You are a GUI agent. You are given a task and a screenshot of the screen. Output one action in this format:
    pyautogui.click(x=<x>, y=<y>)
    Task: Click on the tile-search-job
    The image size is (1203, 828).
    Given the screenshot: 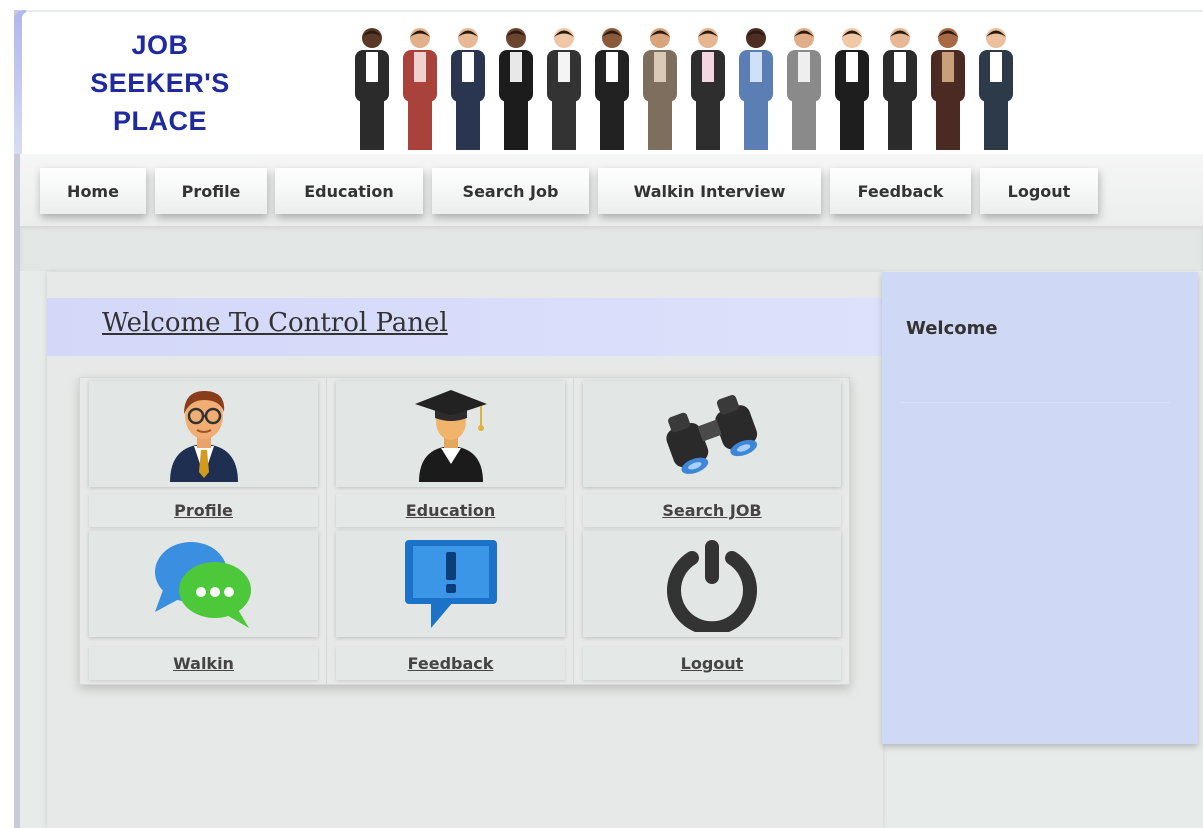 What is the action you would take?
    pyautogui.click(x=712, y=434)
    